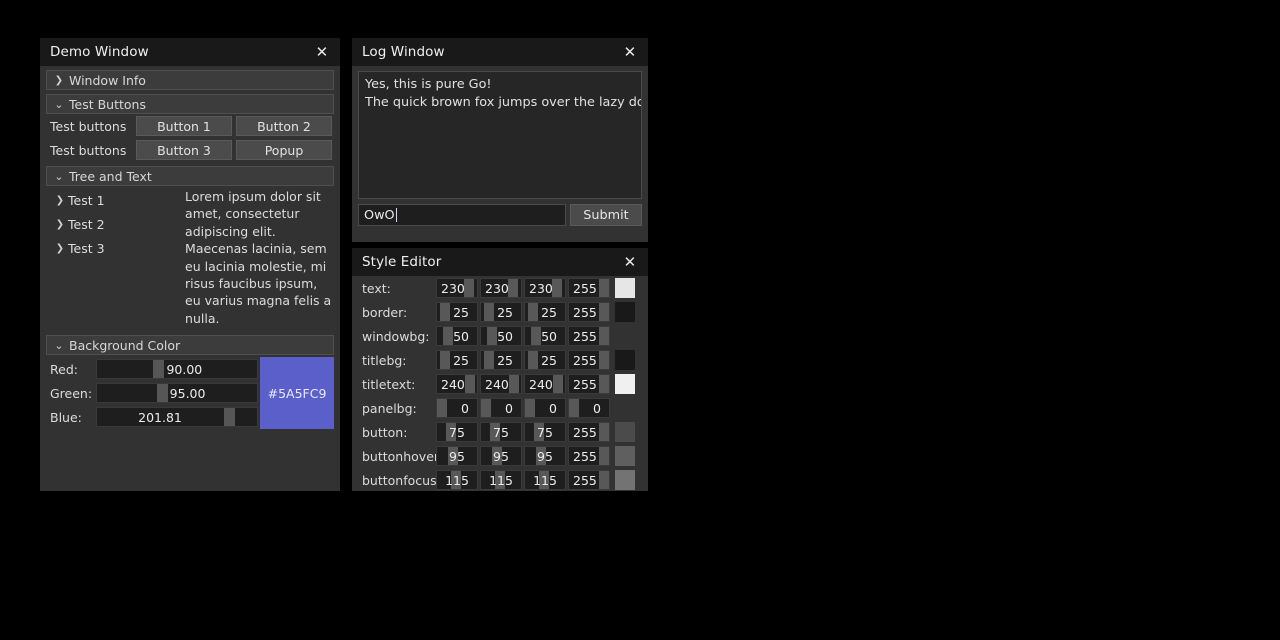  Describe the element at coordinates (297, 393) in the screenshot. I see `color-preview-swatch: #5A5FC9` at that location.